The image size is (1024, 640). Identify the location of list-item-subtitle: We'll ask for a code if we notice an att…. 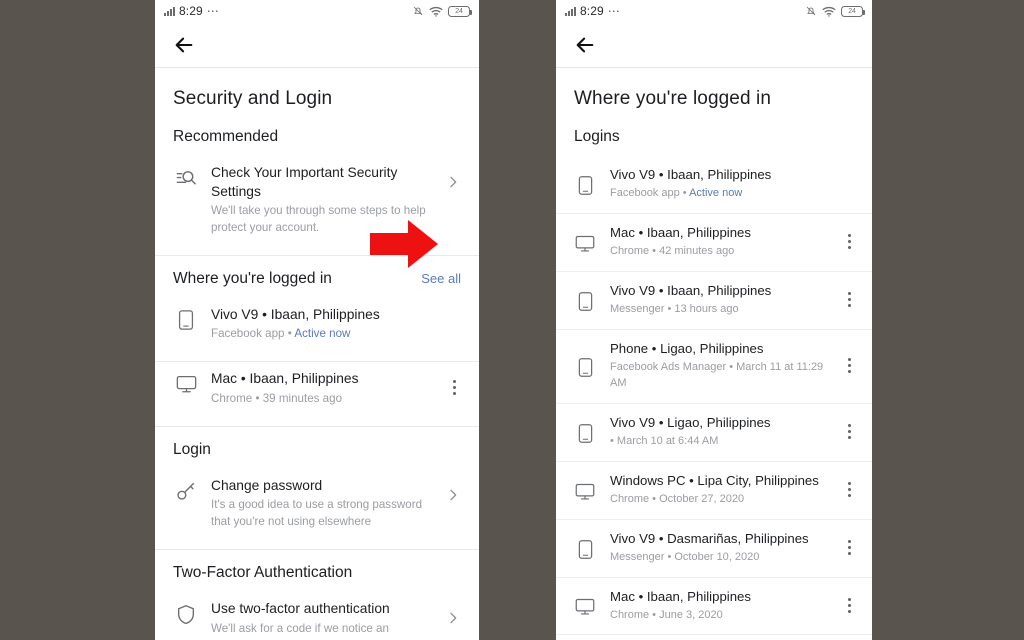
(308, 630).